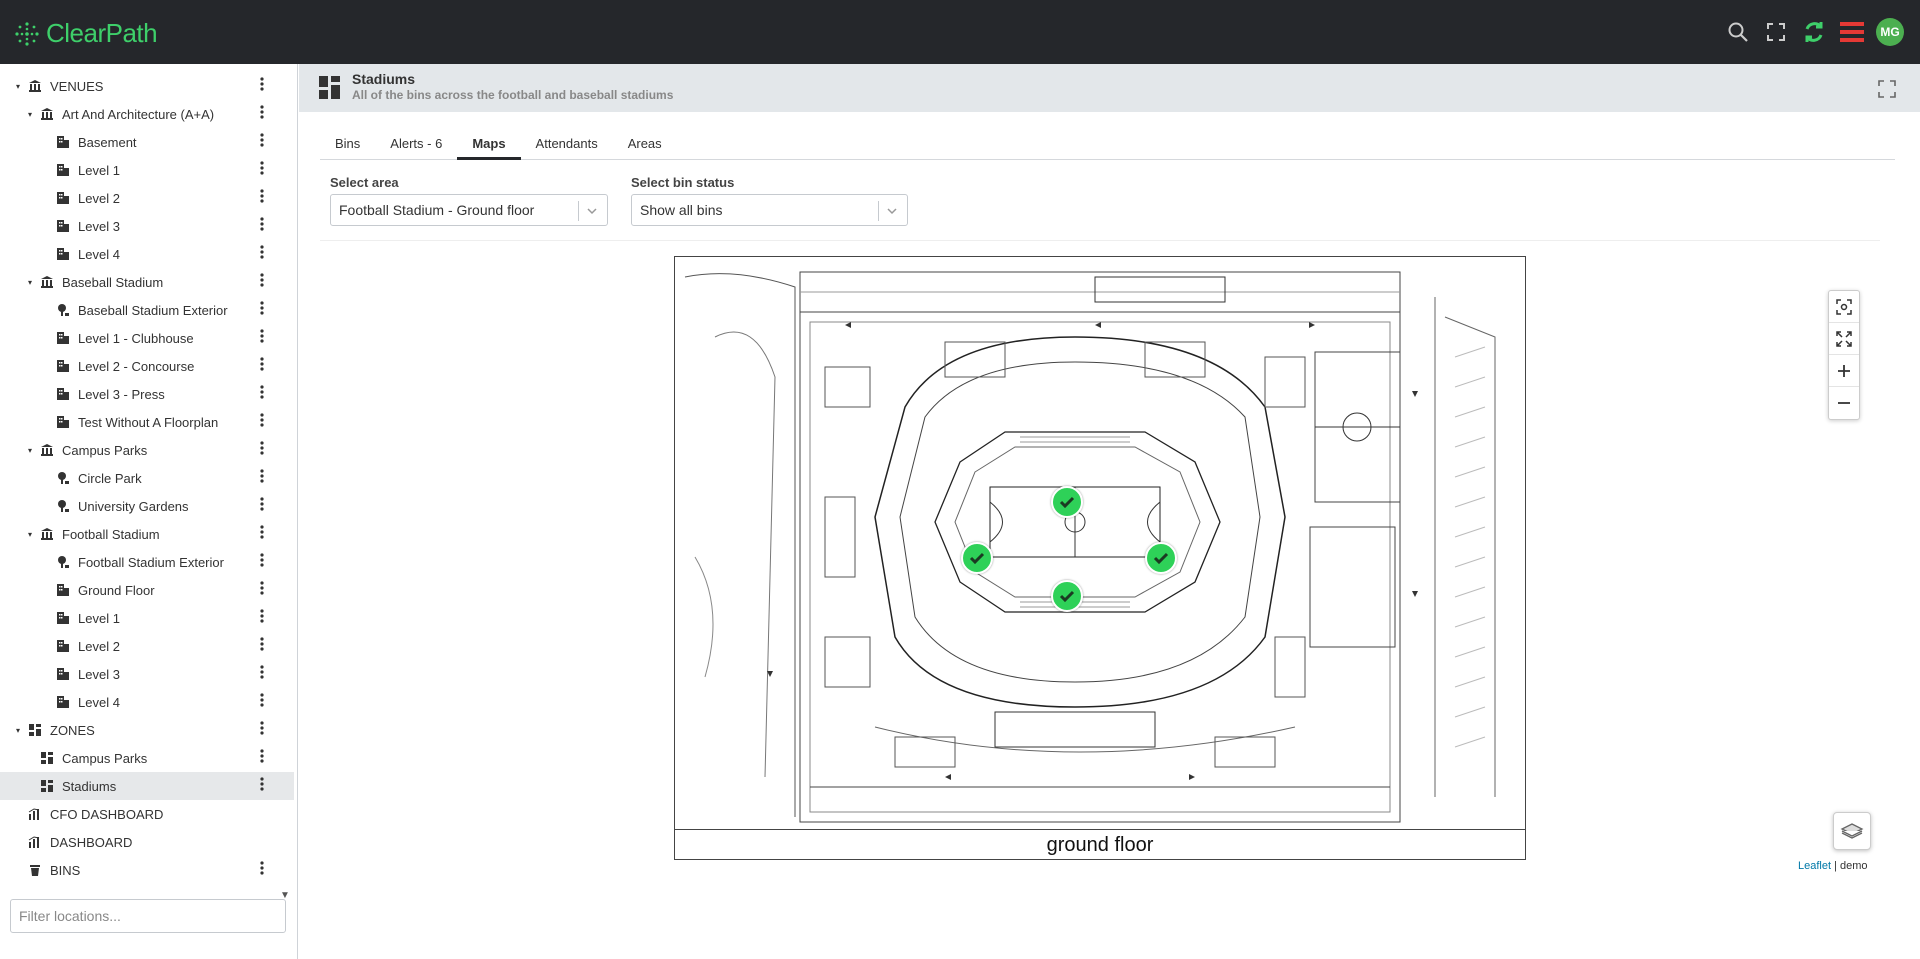 Image resolution: width=1920 pixels, height=959 pixels. What do you see at coordinates (1887, 89) in the screenshot?
I see `expand-panel-icon` at bounding box center [1887, 89].